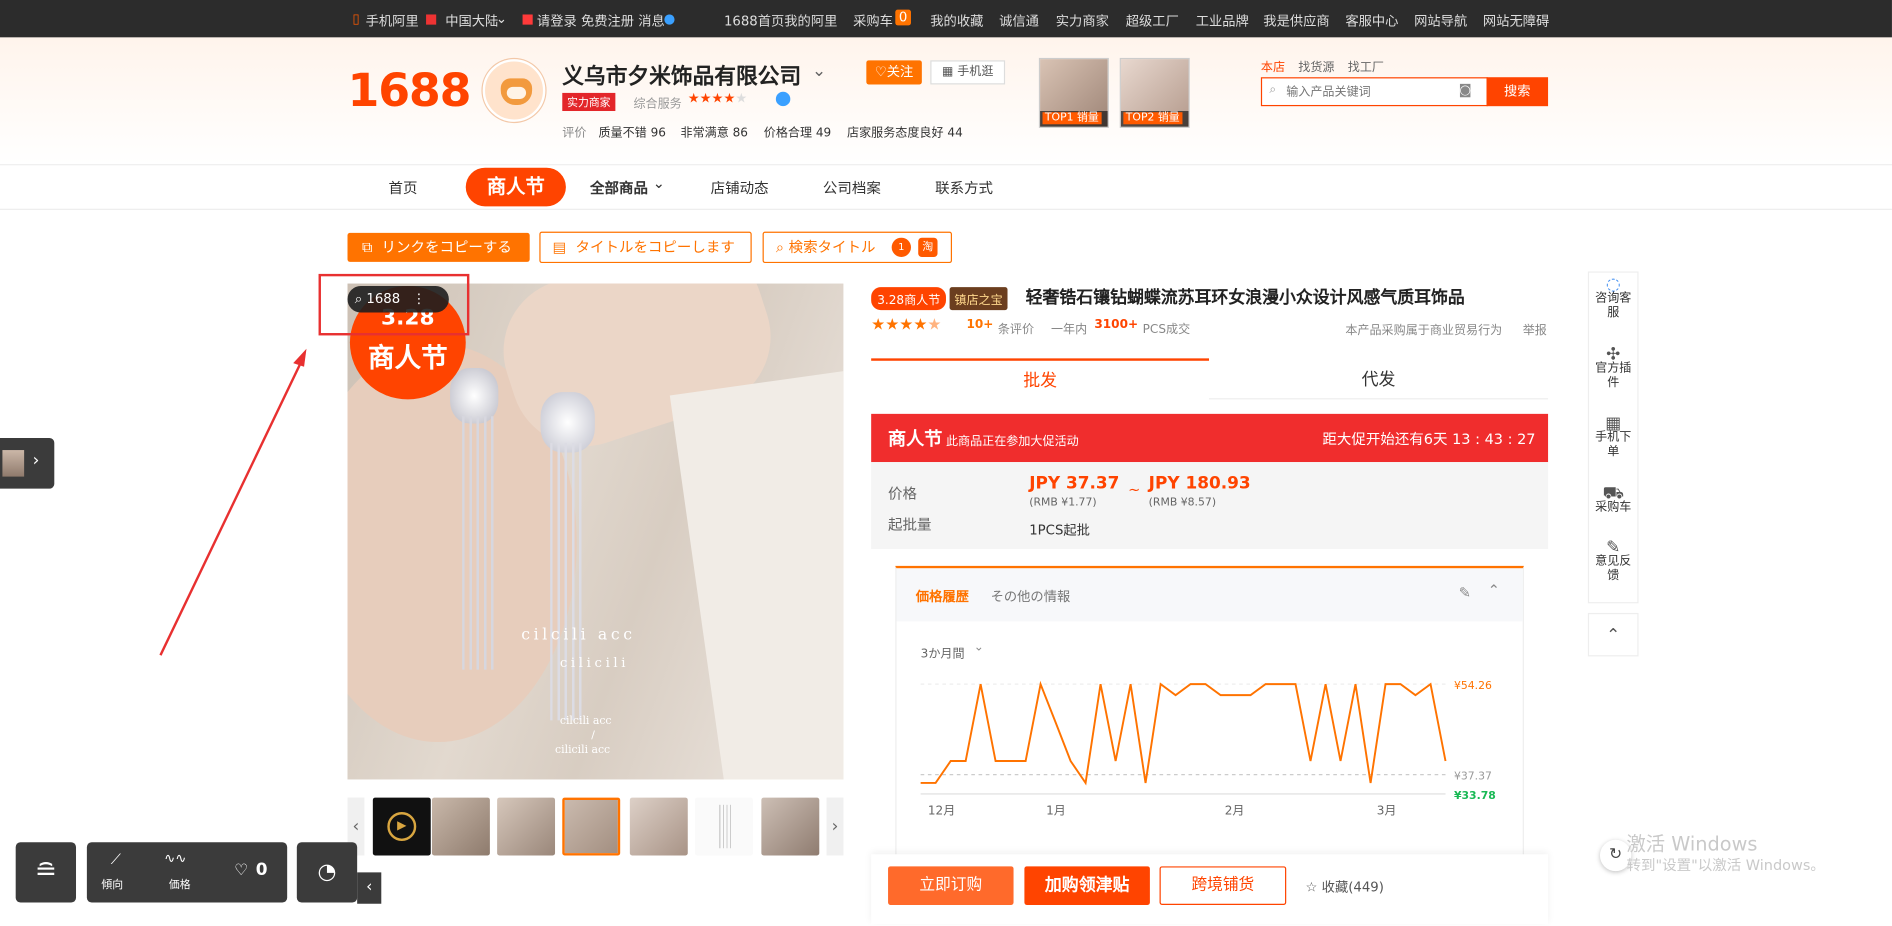 The height and width of the screenshot is (926, 1892). What do you see at coordinates (180, 884) in the screenshot?
I see `price-label: 価格` at bounding box center [180, 884].